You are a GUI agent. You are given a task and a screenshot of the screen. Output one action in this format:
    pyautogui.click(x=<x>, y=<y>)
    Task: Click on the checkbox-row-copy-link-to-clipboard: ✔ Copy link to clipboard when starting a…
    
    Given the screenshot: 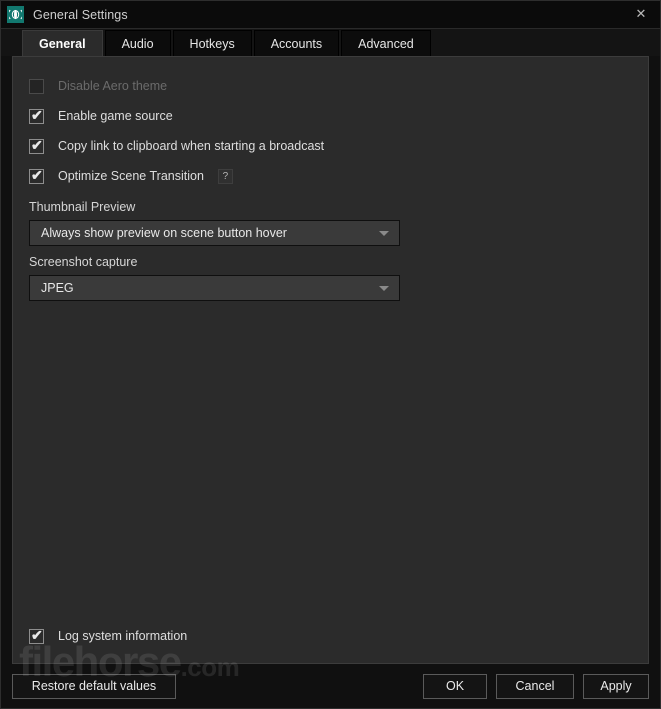 What is the action you would take?
    pyautogui.click(x=330, y=146)
    